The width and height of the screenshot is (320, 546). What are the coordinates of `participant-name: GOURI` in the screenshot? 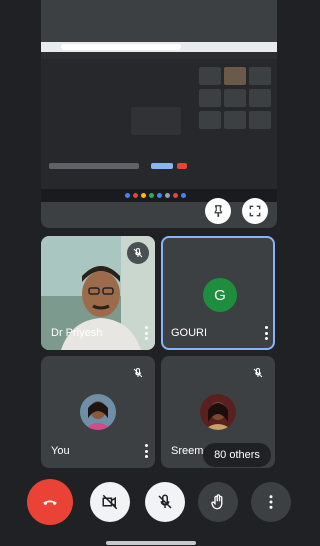 It's located at (189, 333).